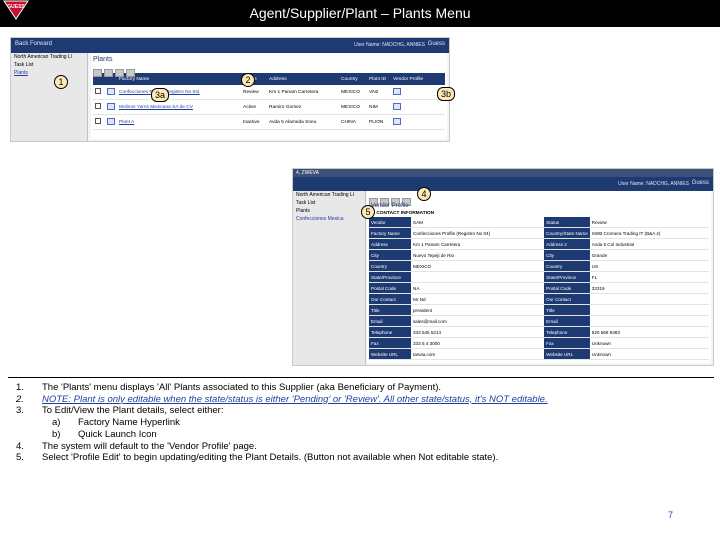 The height and width of the screenshot is (540, 720). I want to click on address-cell: Km 1 Panam Carretera, so click(303, 92).